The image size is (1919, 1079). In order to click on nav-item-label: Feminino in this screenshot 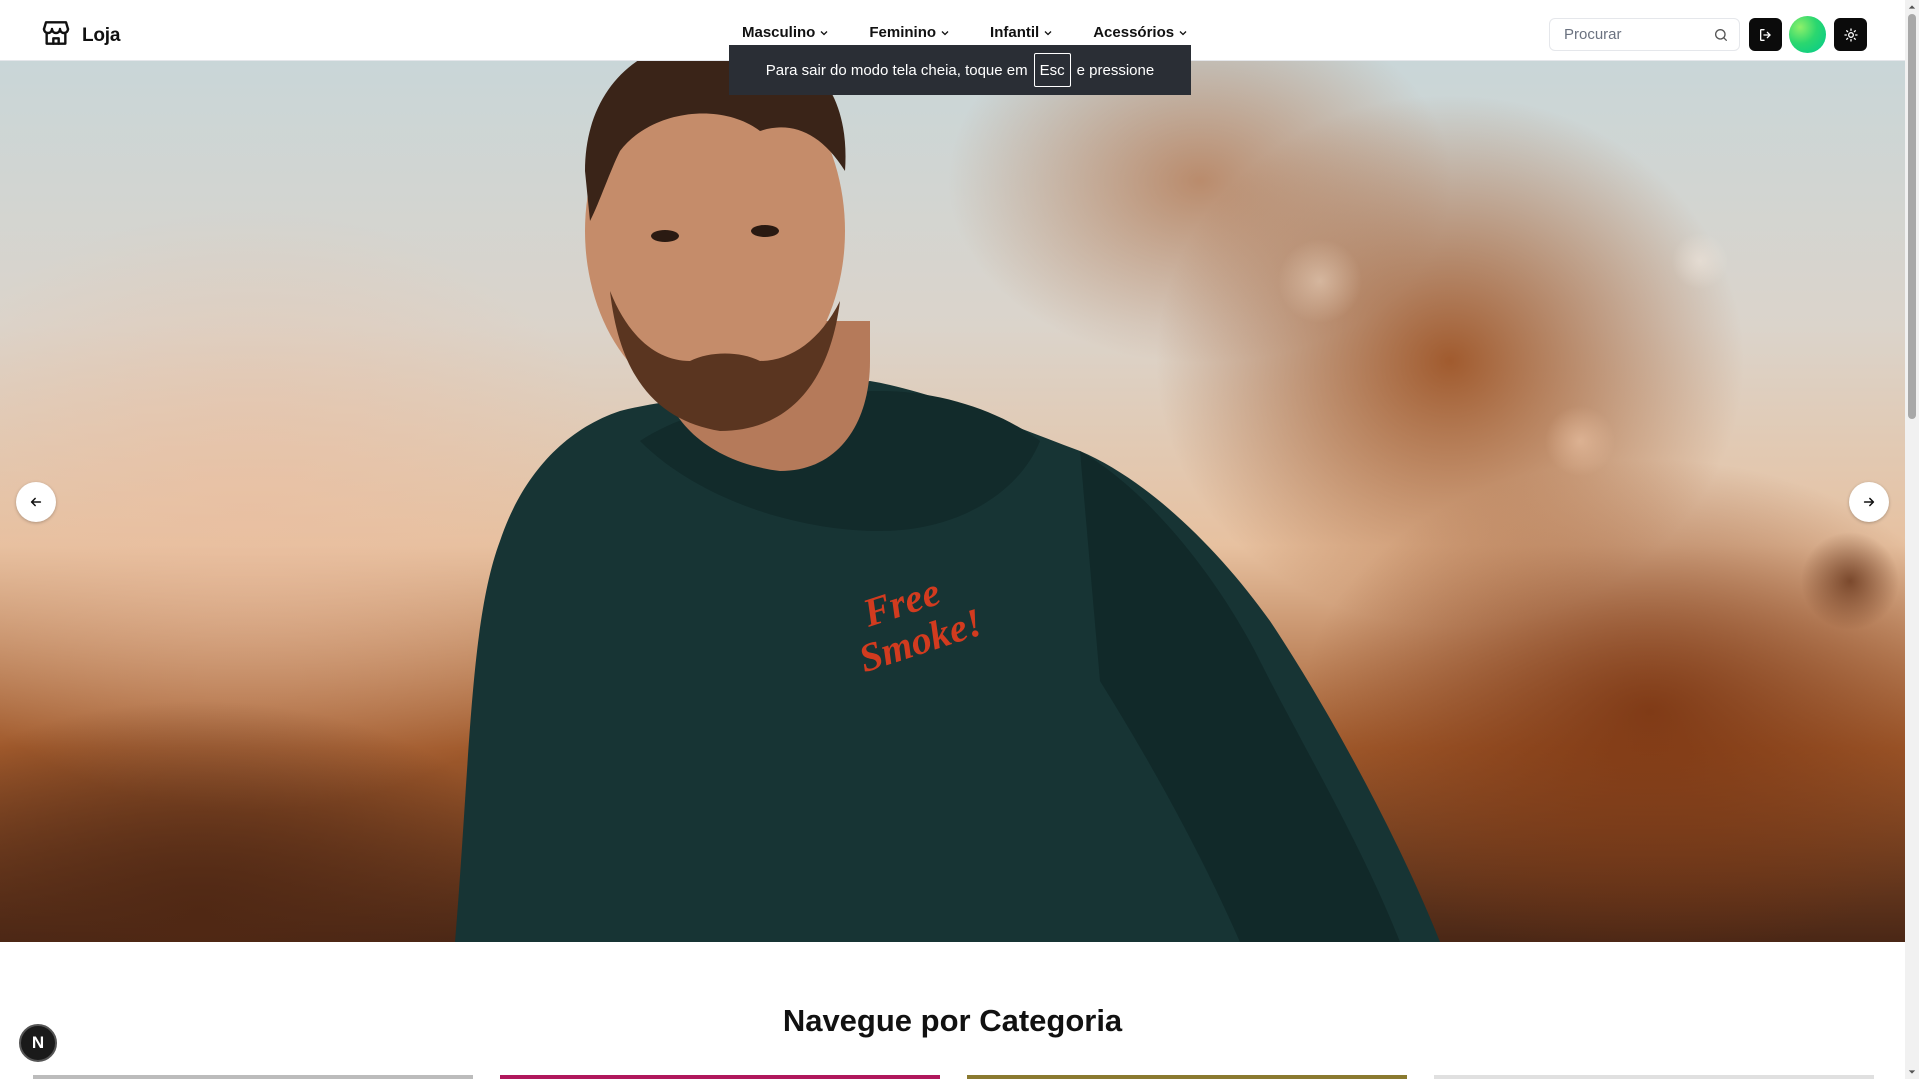, I will do `click(903, 32)`.